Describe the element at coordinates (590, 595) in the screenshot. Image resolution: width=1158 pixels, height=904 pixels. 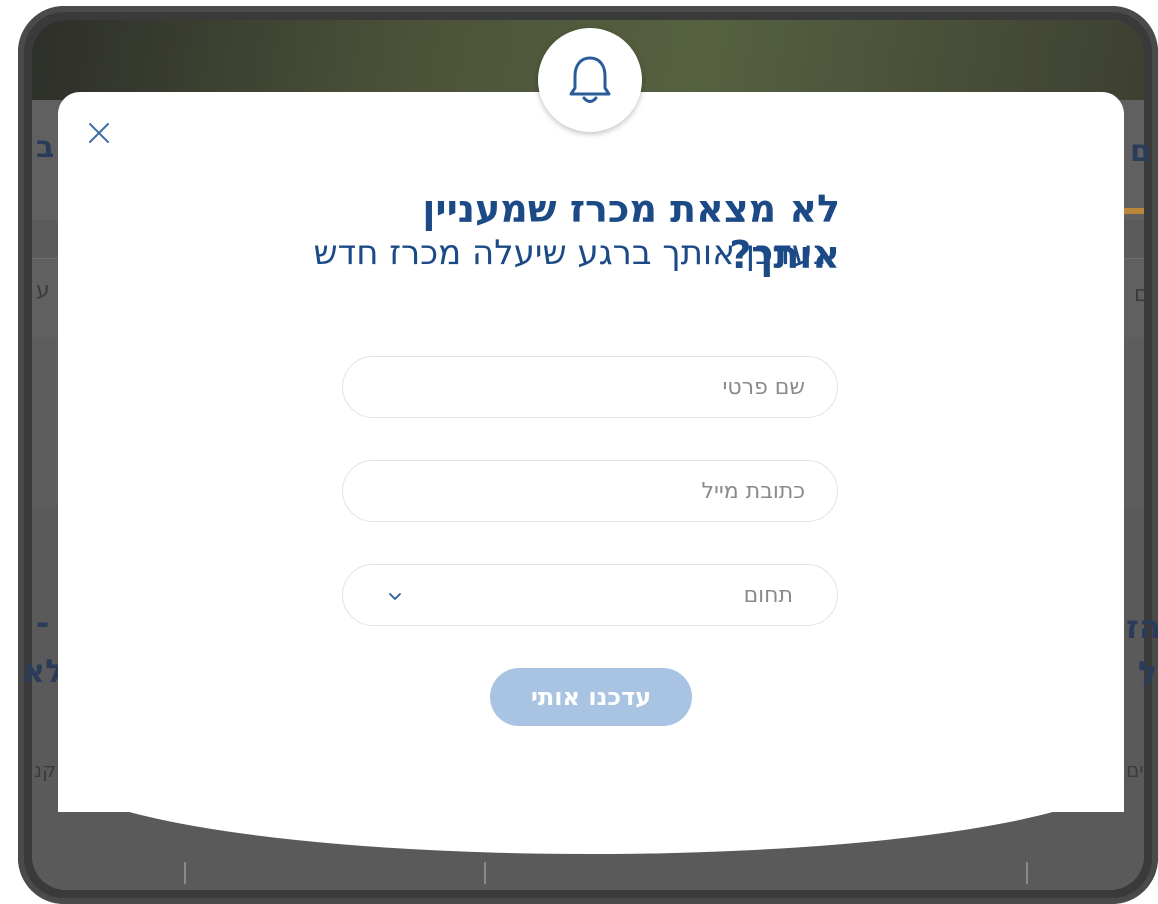
I see `category-select: תחום` at that location.